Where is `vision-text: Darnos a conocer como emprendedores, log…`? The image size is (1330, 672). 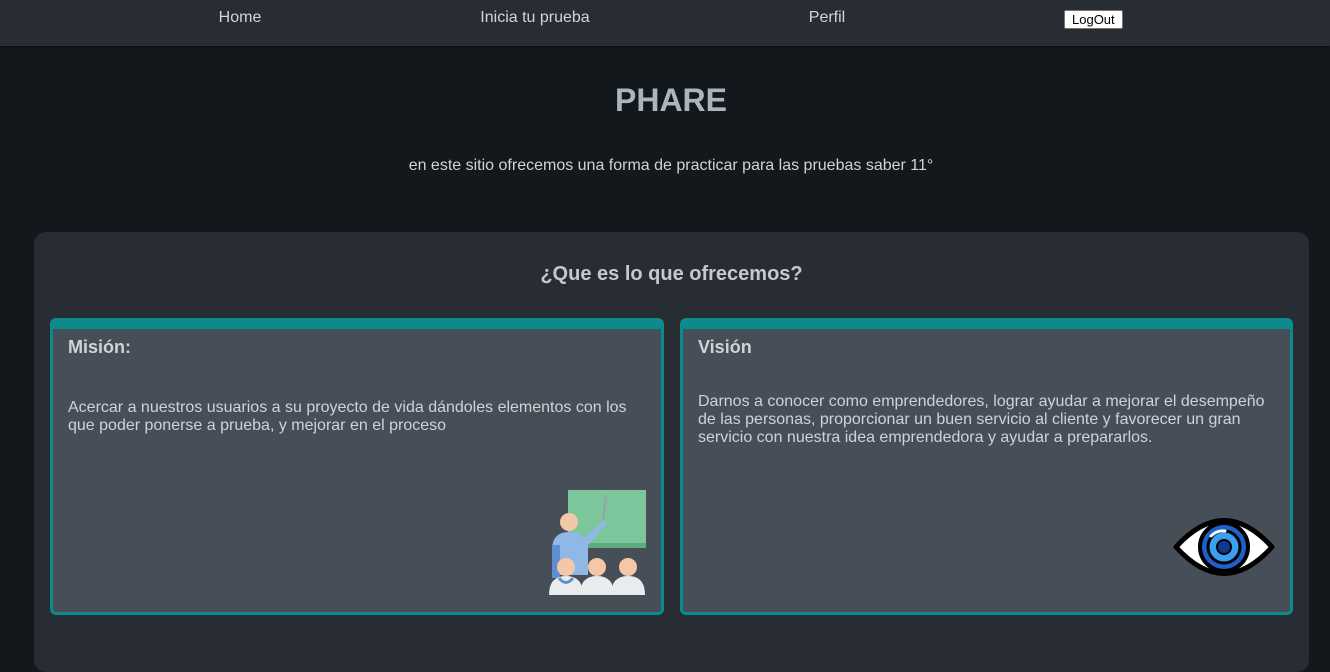 vision-text: Darnos a conocer como emprendedores, log… is located at coordinates (981, 419).